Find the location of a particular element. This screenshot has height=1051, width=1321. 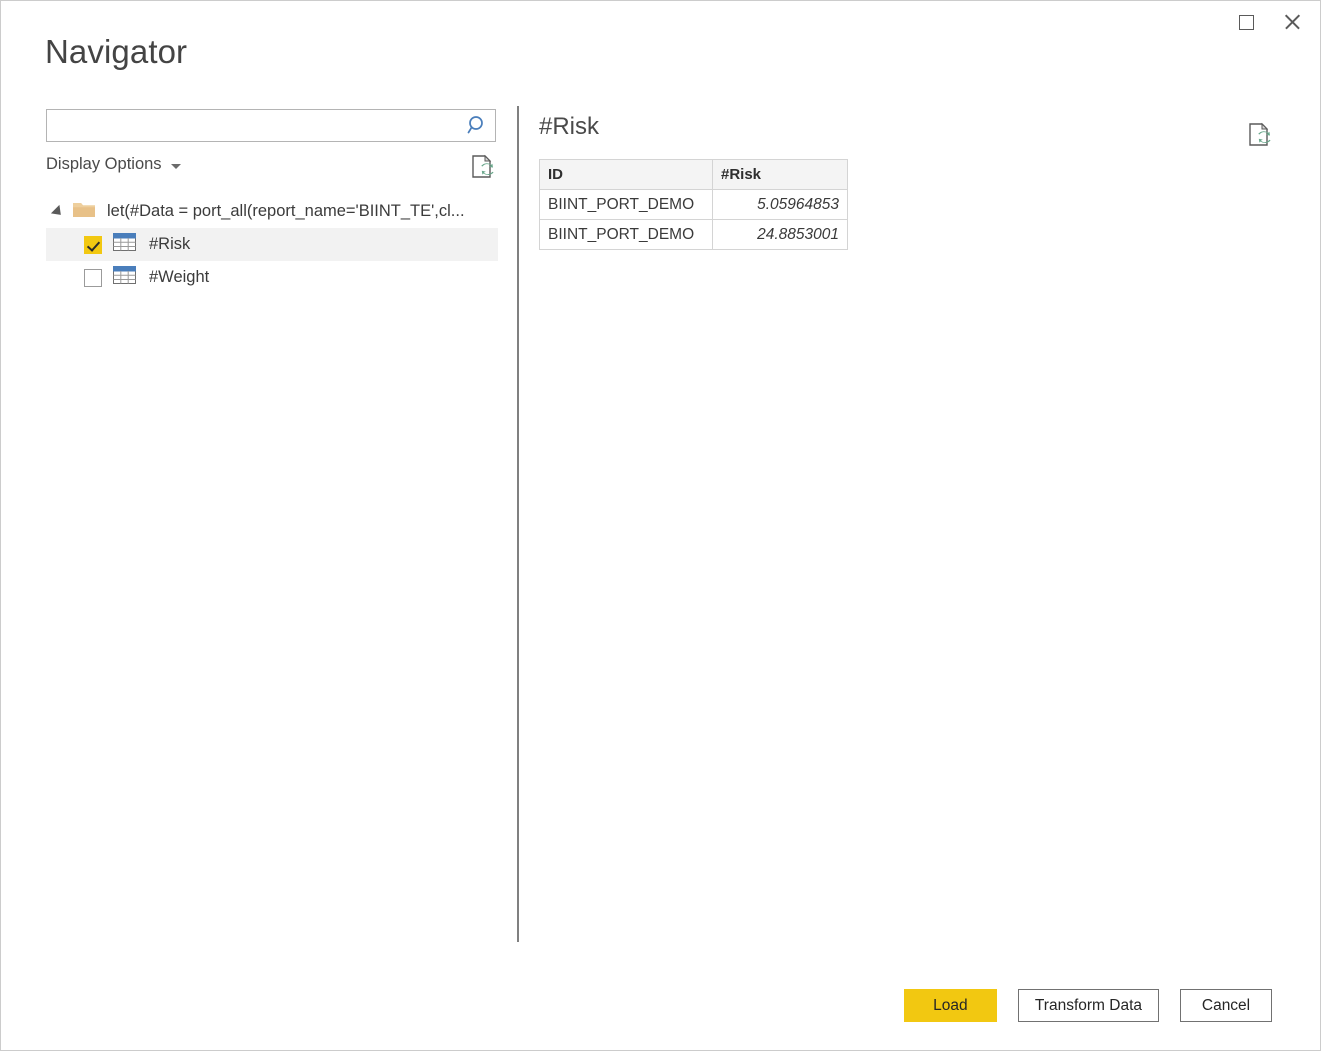

expander-icon is located at coordinates (58, 211).